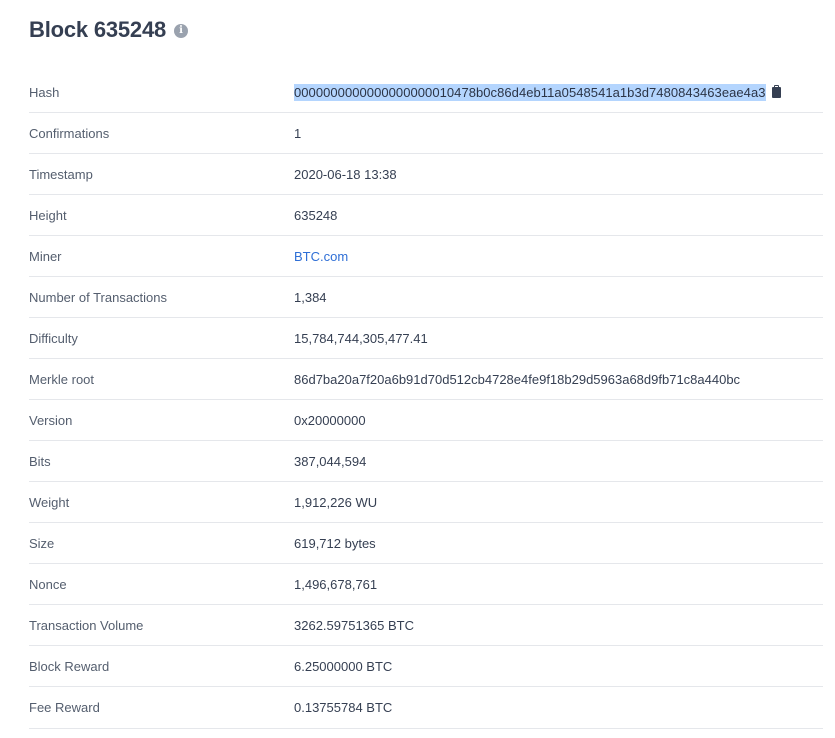  I want to click on bits-label: Bits, so click(40, 461).